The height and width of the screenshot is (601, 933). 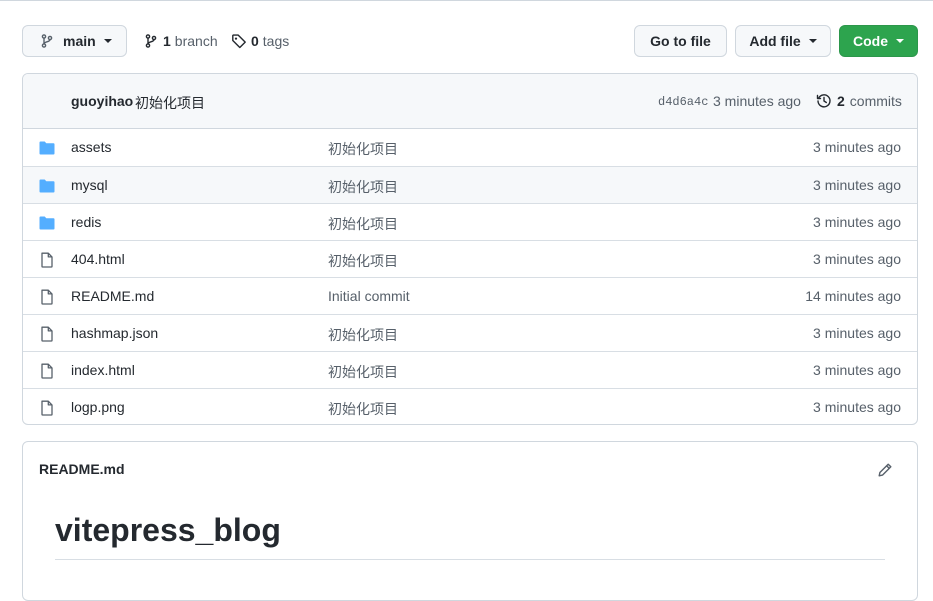 What do you see at coordinates (853, 296) in the screenshot?
I see `file-commit-time: 14 minutes ago` at bounding box center [853, 296].